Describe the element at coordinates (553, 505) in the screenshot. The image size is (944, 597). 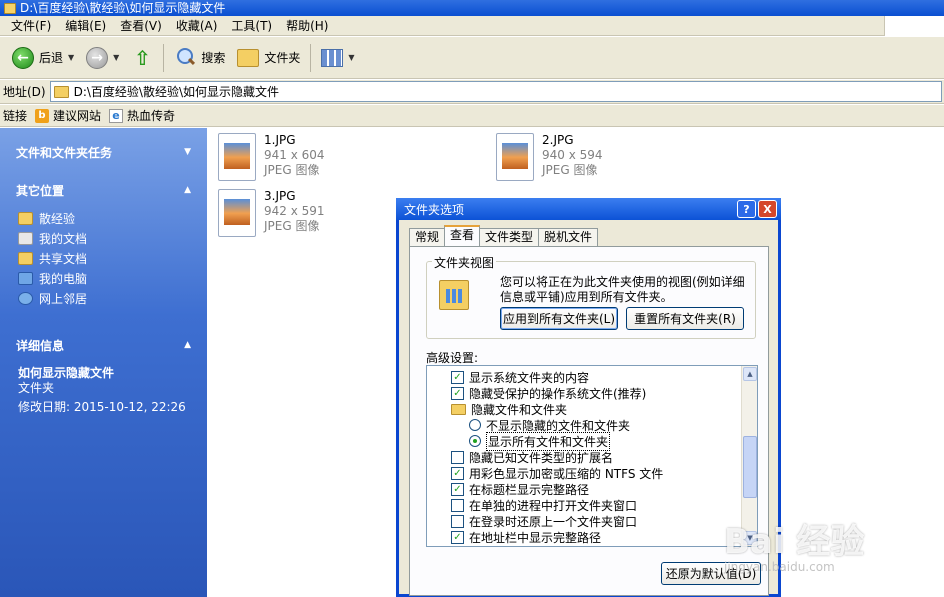
I see `setting-label: 在单独的进程中打开文件夹窗口` at that location.